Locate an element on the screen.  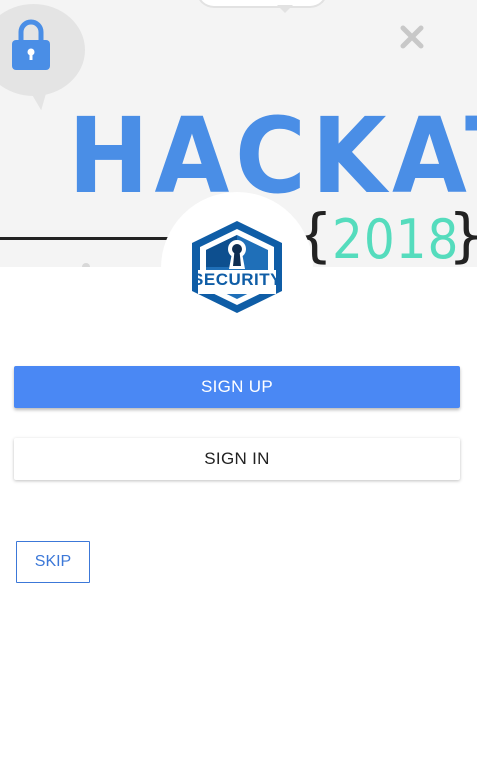
lock-icon is located at coordinates (31, 44).